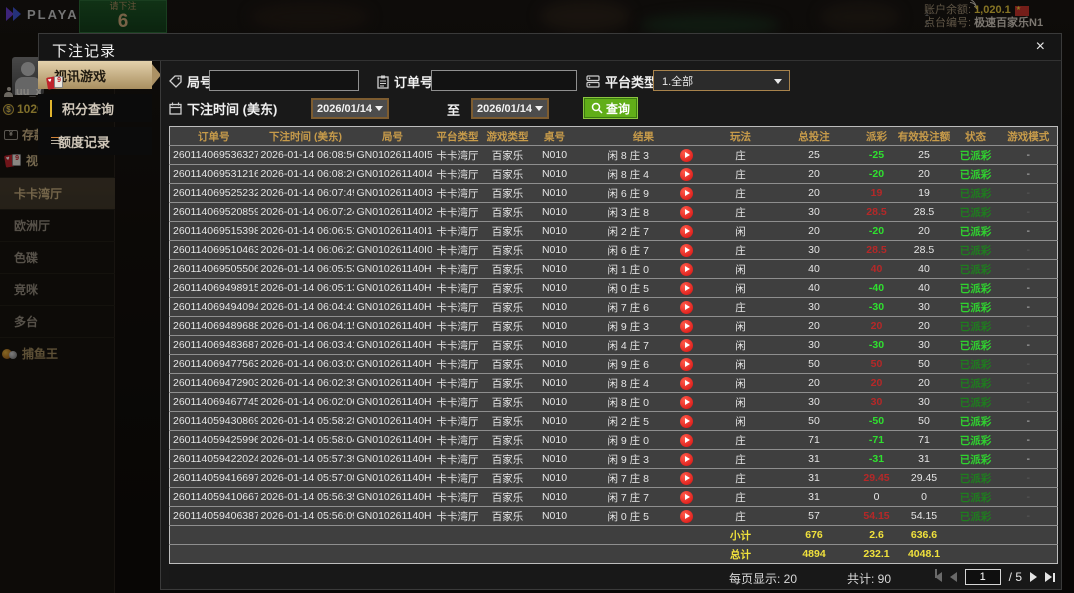  What do you see at coordinates (284, 80) in the screenshot?
I see `round-number-input` at bounding box center [284, 80].